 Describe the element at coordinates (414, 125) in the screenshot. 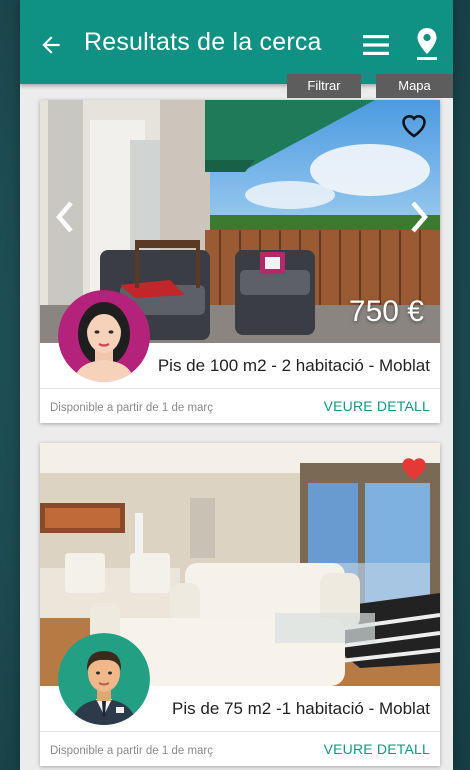

I see `favorite-outline-icon` at that location.